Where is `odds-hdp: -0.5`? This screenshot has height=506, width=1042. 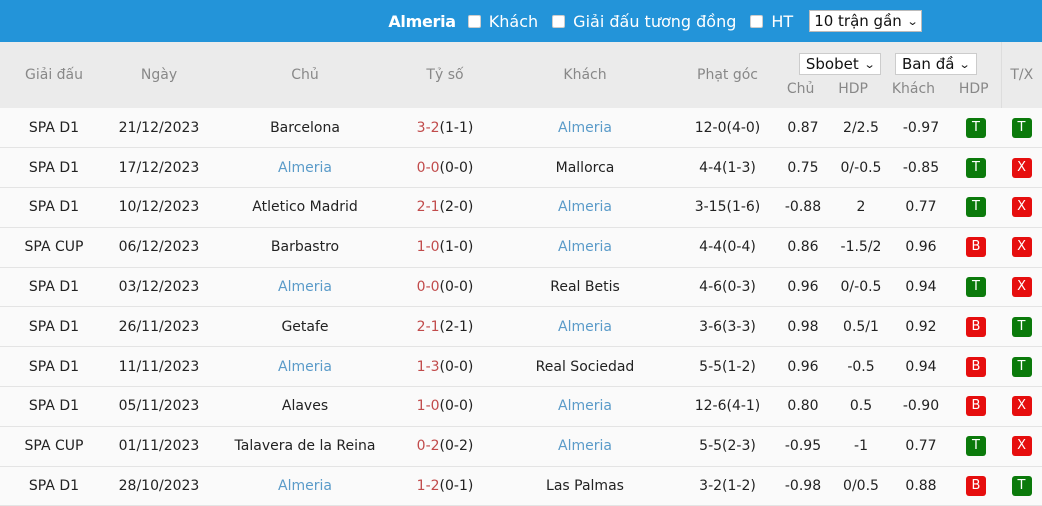
odds-hdp: -0.5 is located at coordinates (861, 367).